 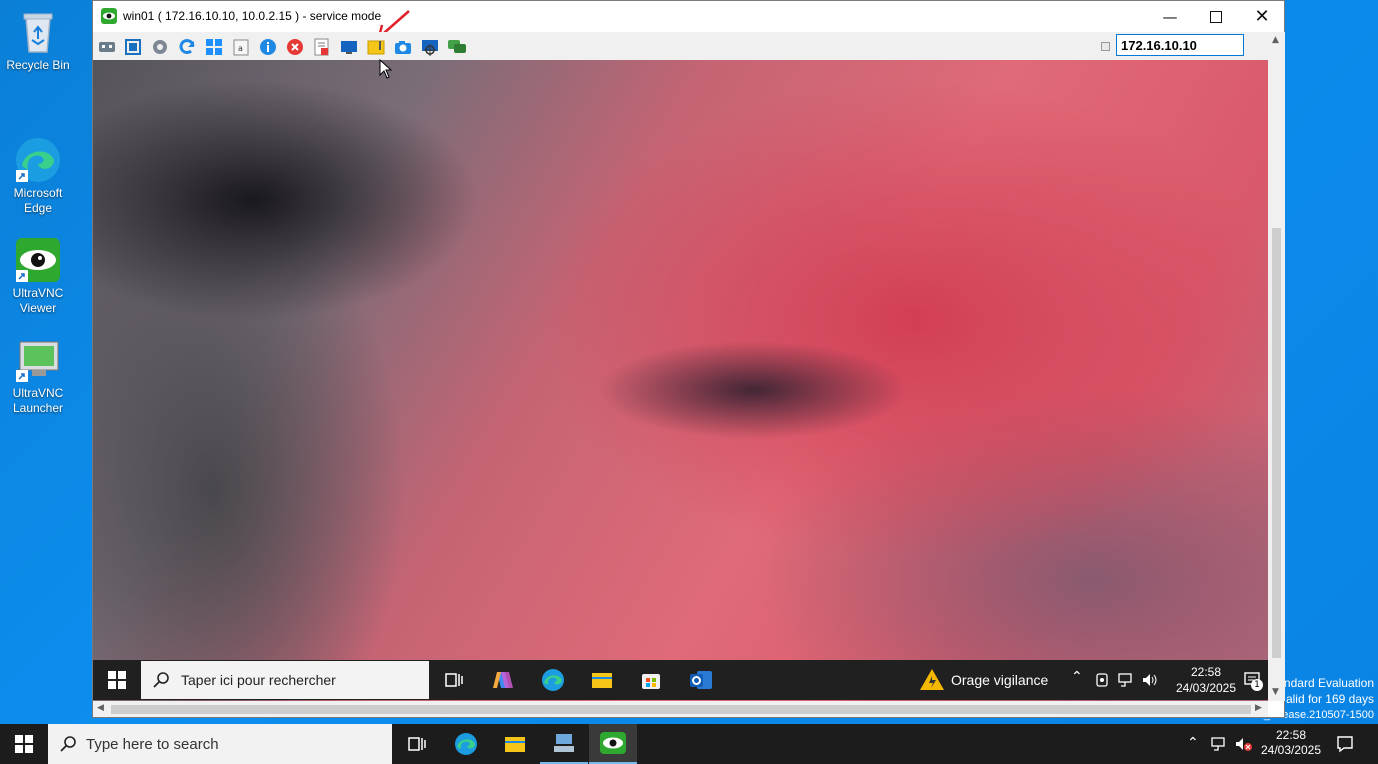 What do you see at coordinates (109, 16) in the screenshot?
I see `ultravnc-app-icon` at bounding box center [109, 16].